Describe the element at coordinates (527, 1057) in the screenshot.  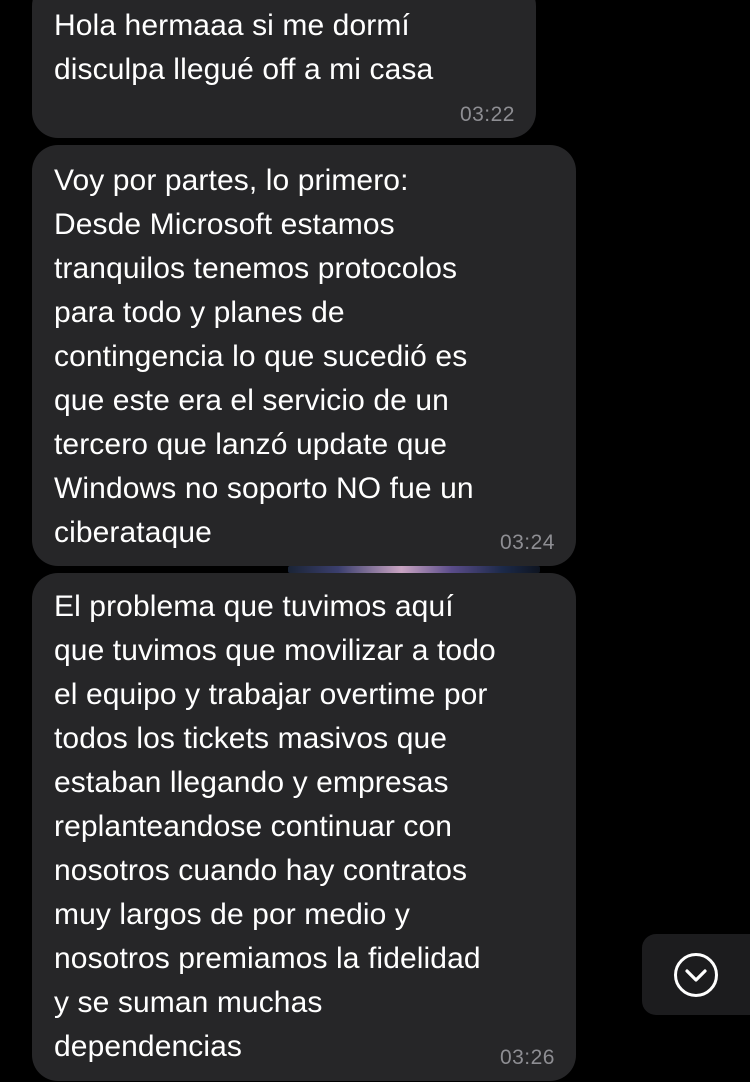
I see `message-timestamp: 03:26` at that location.